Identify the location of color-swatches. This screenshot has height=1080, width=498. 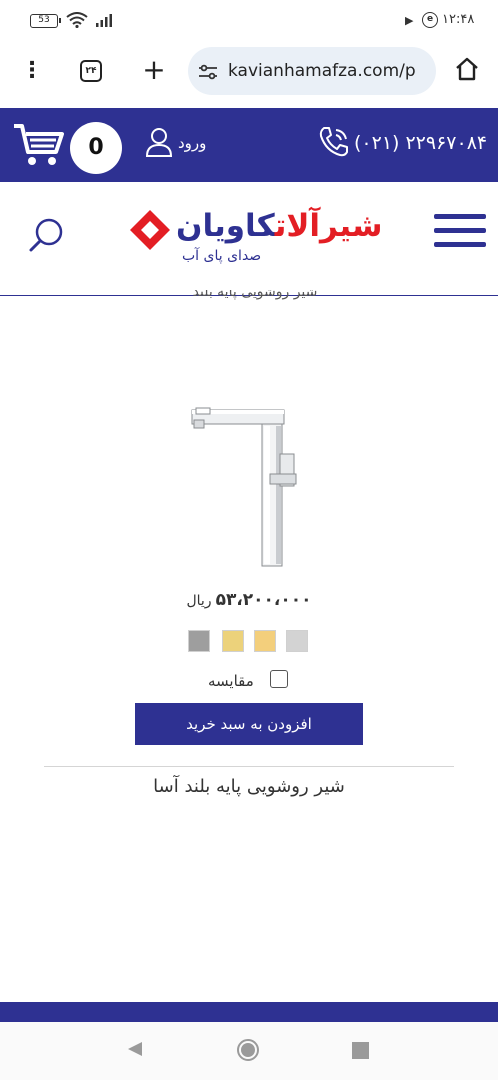
(250, 642).